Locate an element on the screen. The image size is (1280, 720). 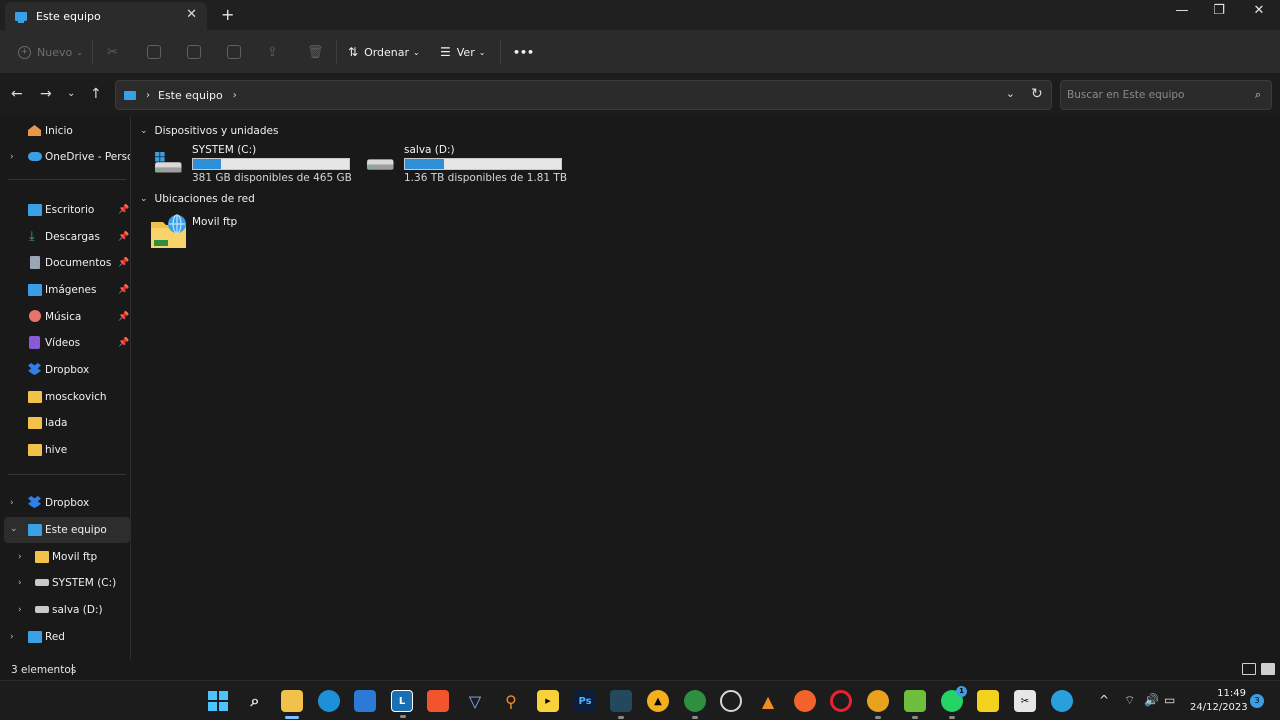
tiles-view-icon is located at coordinates (1268, 669).